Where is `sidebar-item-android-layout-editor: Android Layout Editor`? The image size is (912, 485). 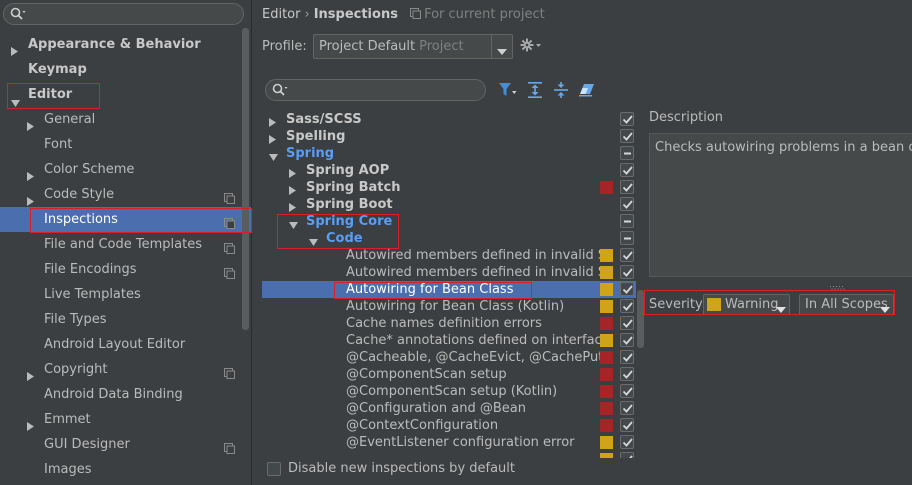 sidebar-item-android-layout-editor: Android Layout Editor is located at coordinates (125, 344).